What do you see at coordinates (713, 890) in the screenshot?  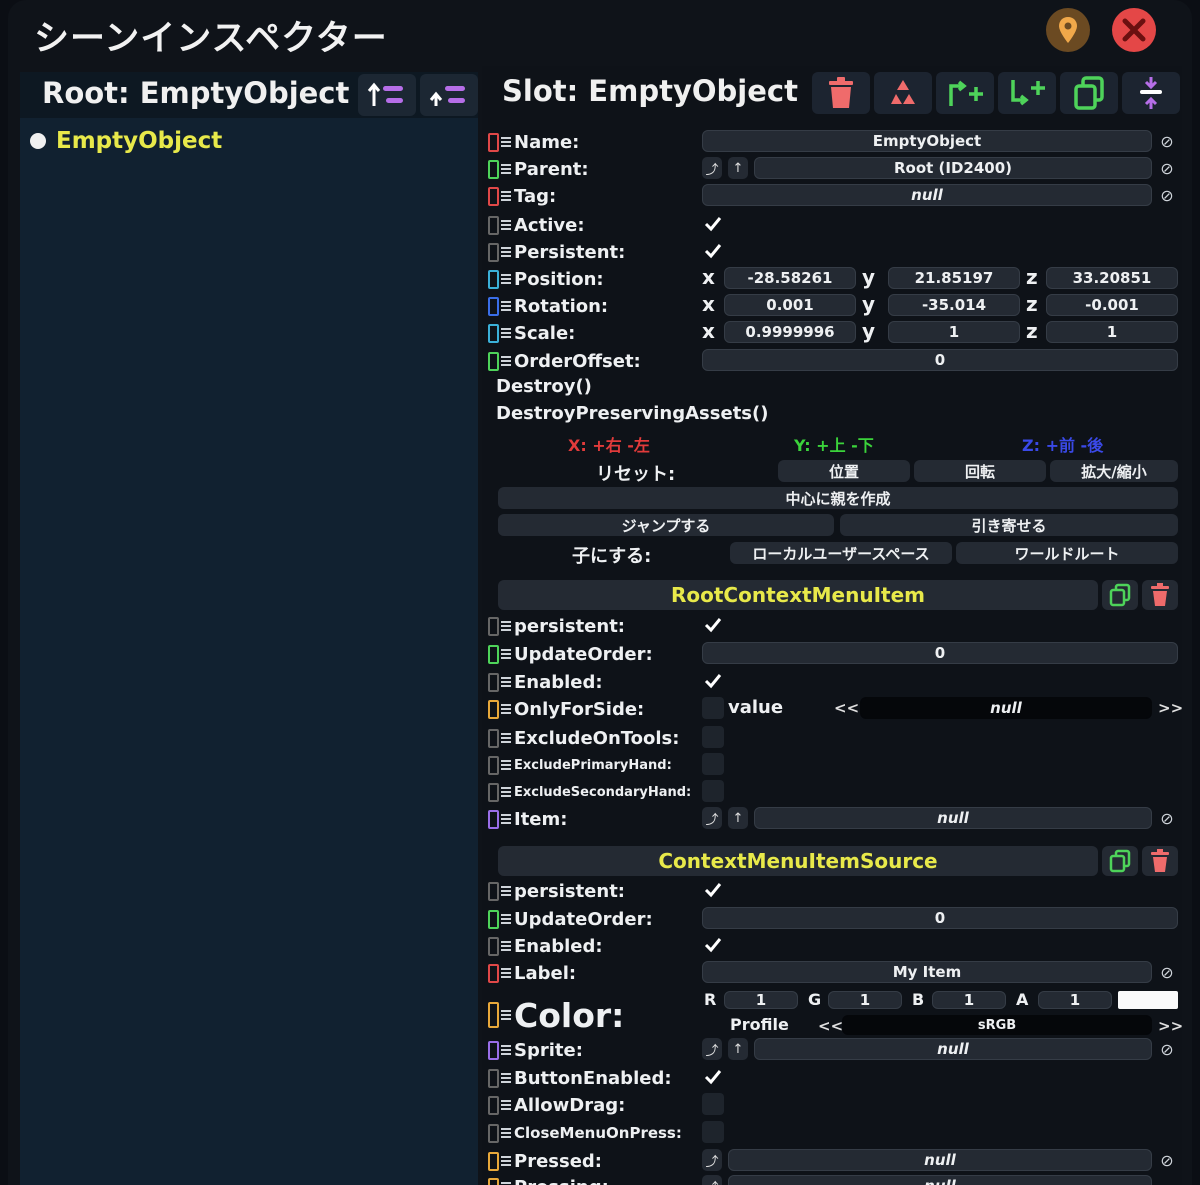 I see `c2-persistent-checkbox` at bounding box center [713, 890].